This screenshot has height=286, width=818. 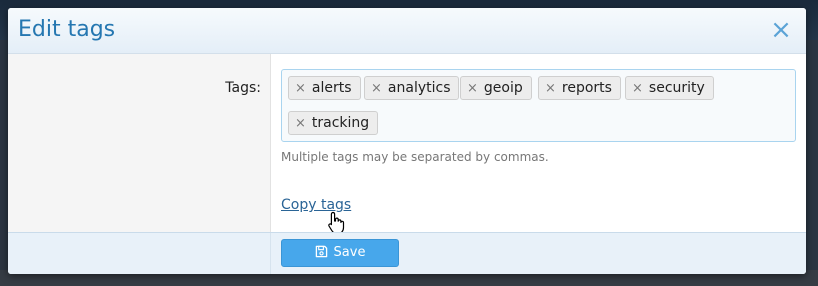 I want to click on dialog-title: Edit tags, so click(x=67, y=29).